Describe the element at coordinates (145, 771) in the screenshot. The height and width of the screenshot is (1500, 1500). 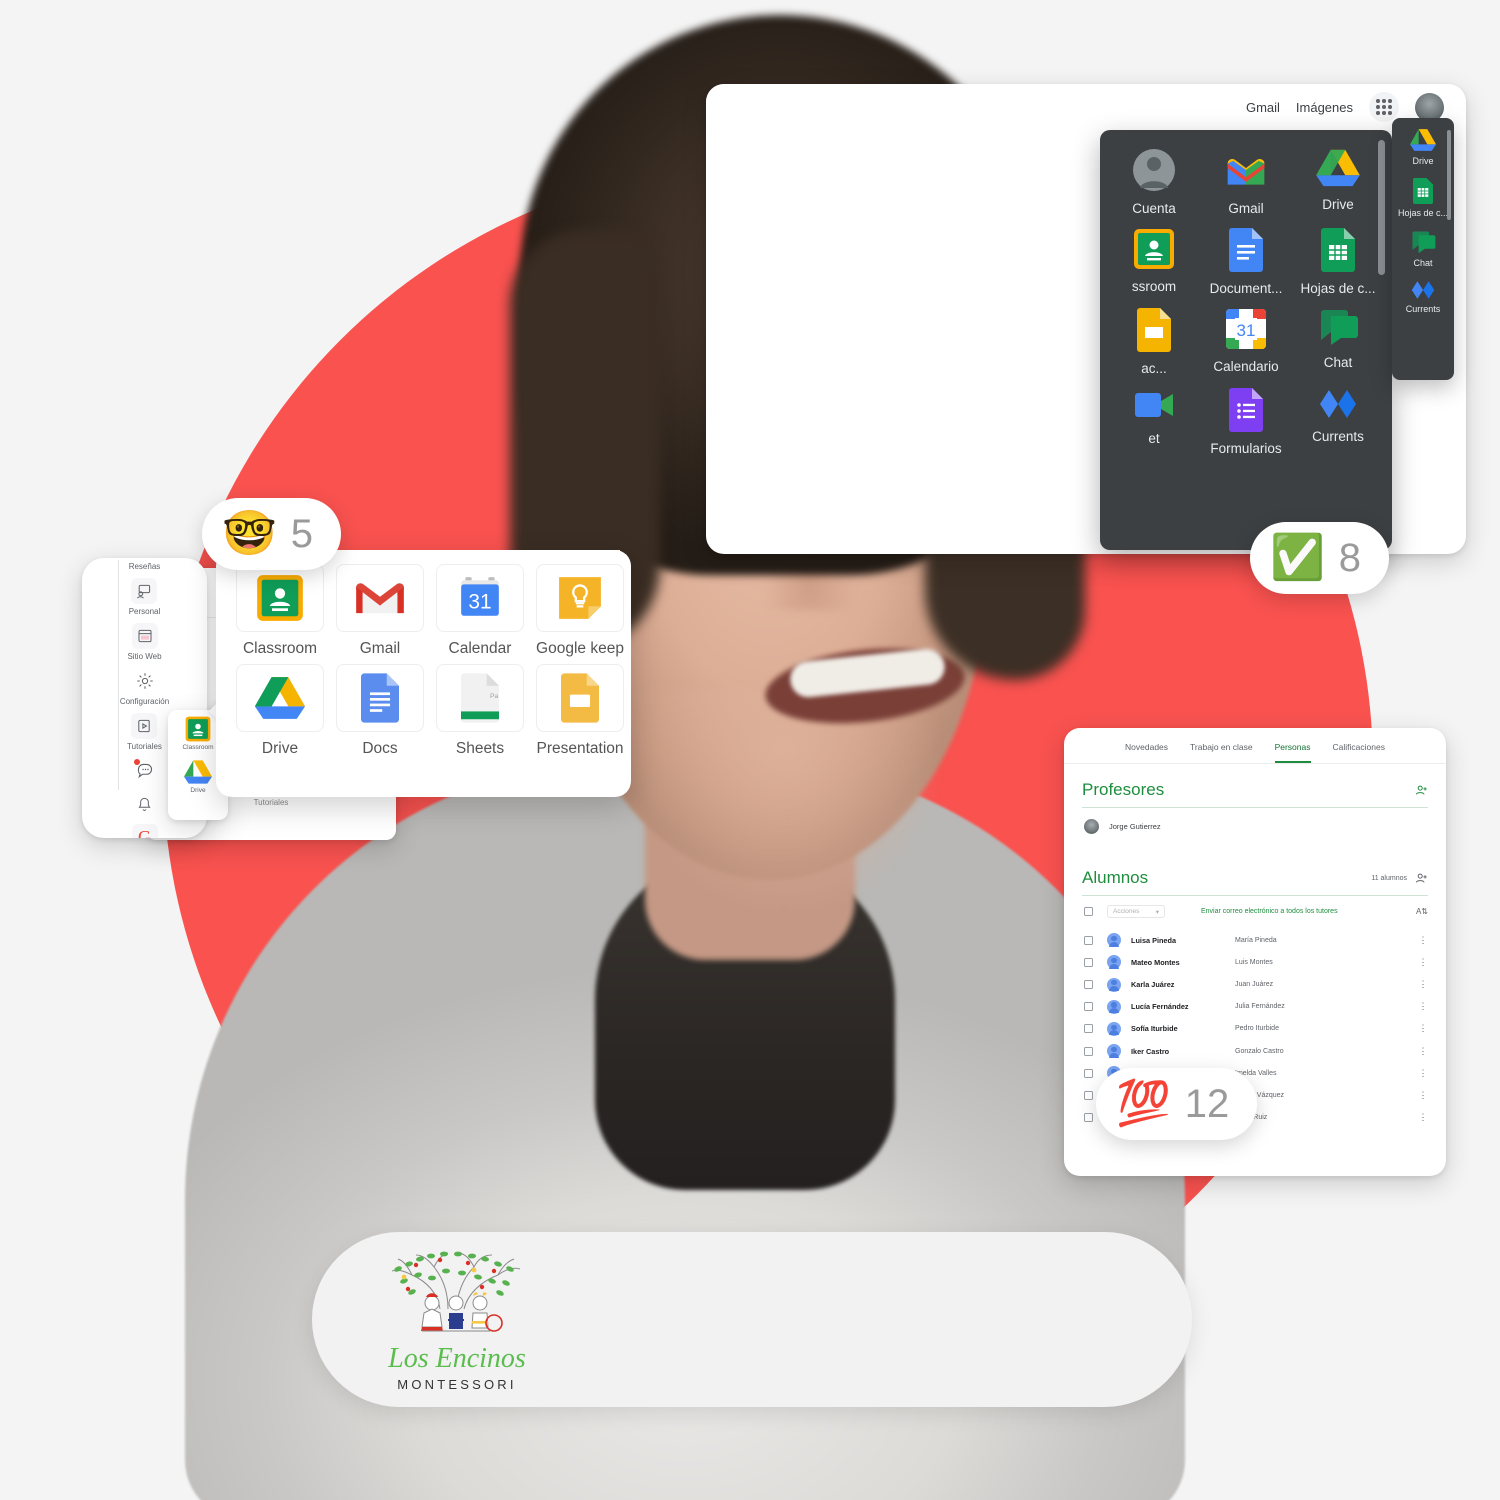
I see `sidebar-item-chat` at that location.